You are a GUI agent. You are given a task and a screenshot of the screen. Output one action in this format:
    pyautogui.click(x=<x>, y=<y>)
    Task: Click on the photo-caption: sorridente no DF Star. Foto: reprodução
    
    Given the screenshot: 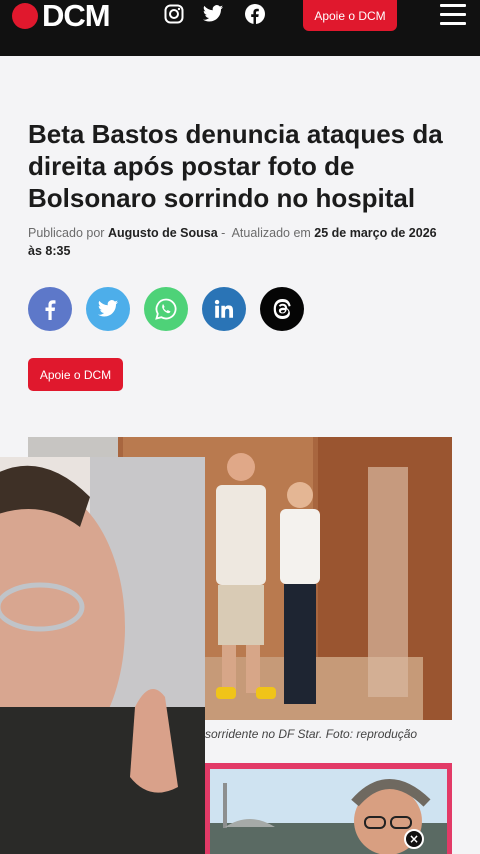 What is the action you would take?
    pyautogui.click(x=311, y=734)
    